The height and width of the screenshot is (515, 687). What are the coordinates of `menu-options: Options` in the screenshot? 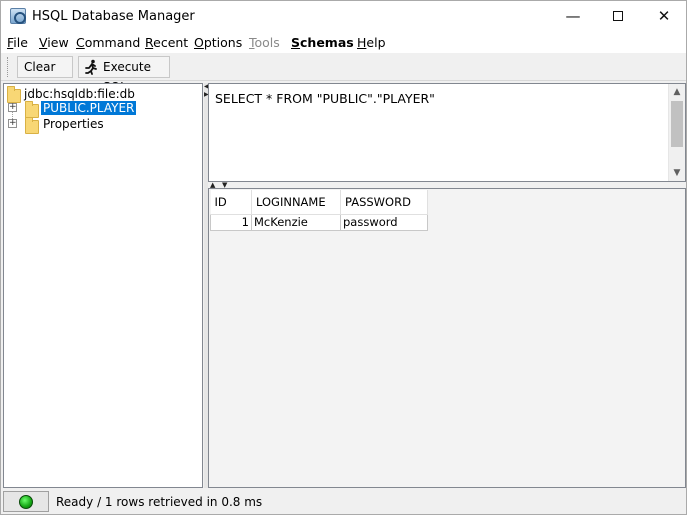 It's located at (218, 42).